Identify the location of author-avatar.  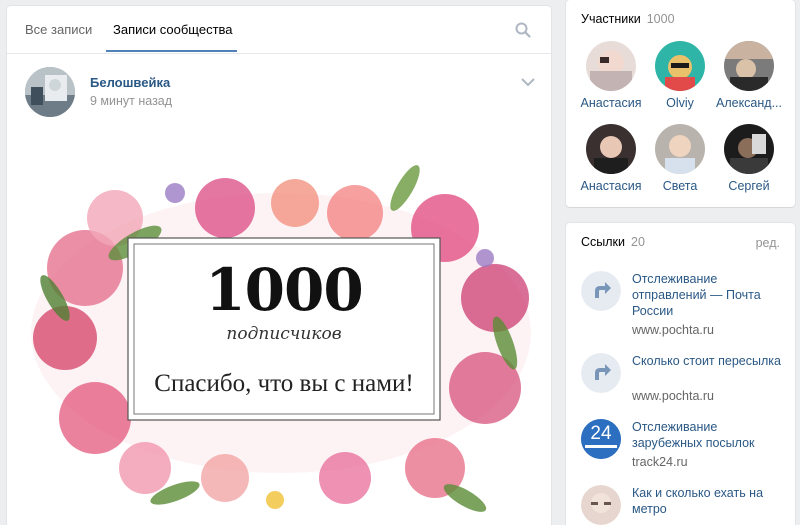
(50, 92).